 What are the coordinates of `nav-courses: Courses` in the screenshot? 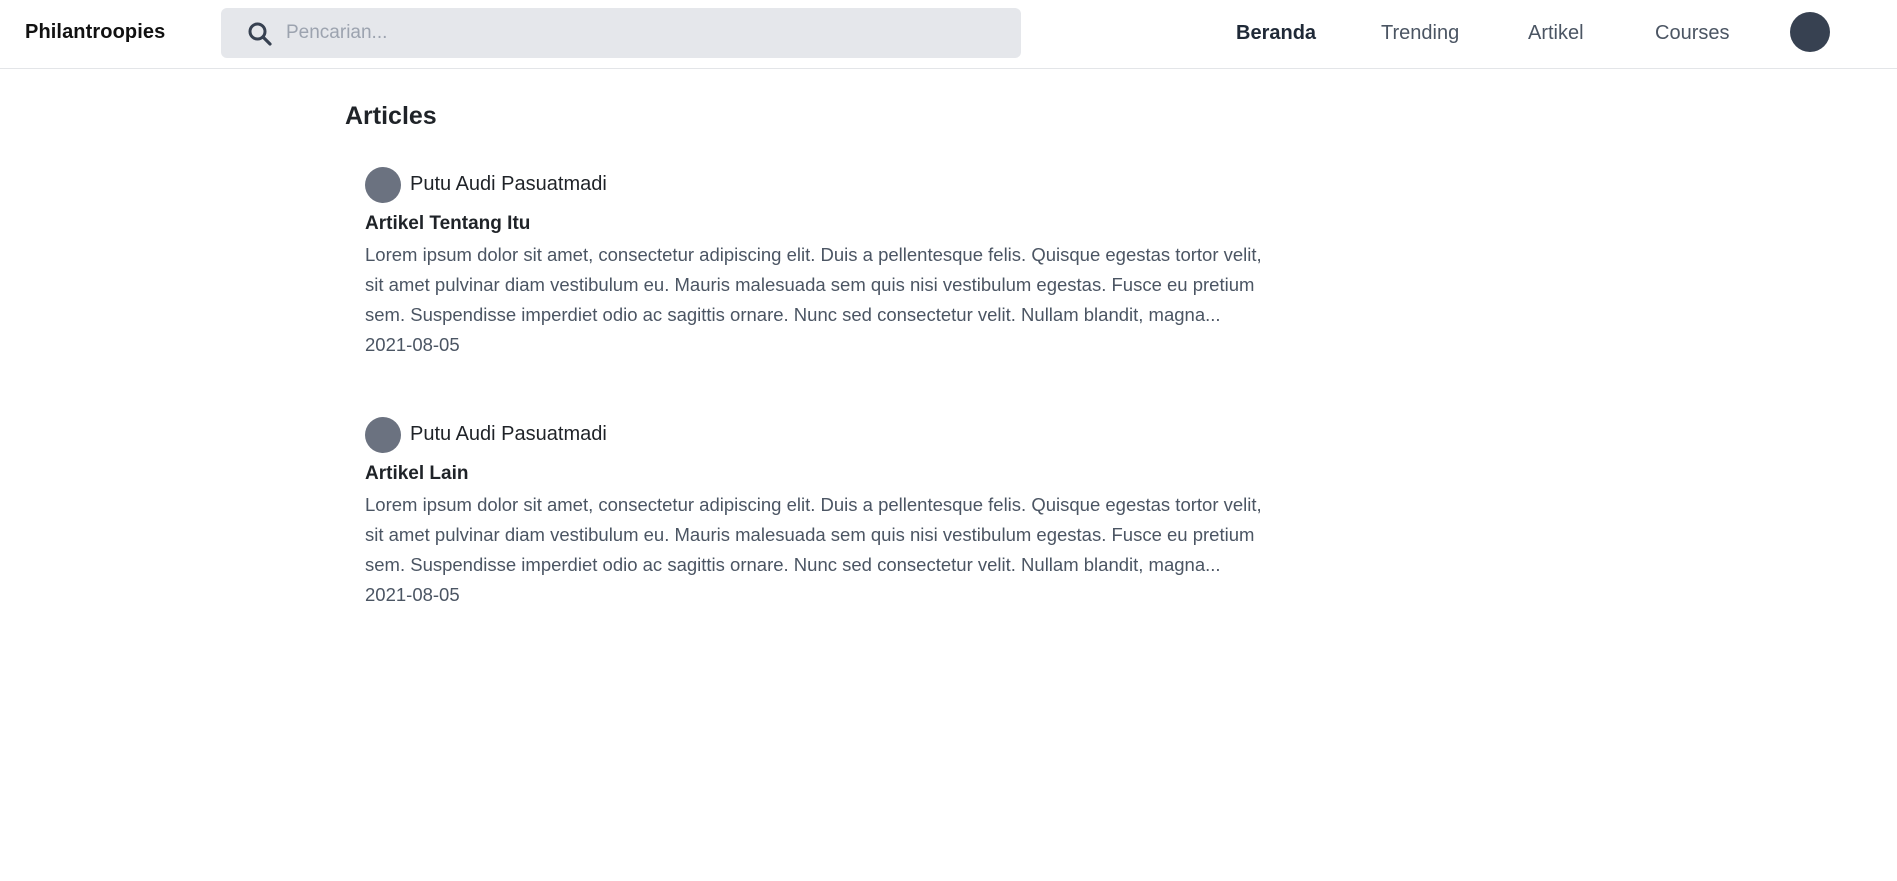 It's located at (1692, 33).